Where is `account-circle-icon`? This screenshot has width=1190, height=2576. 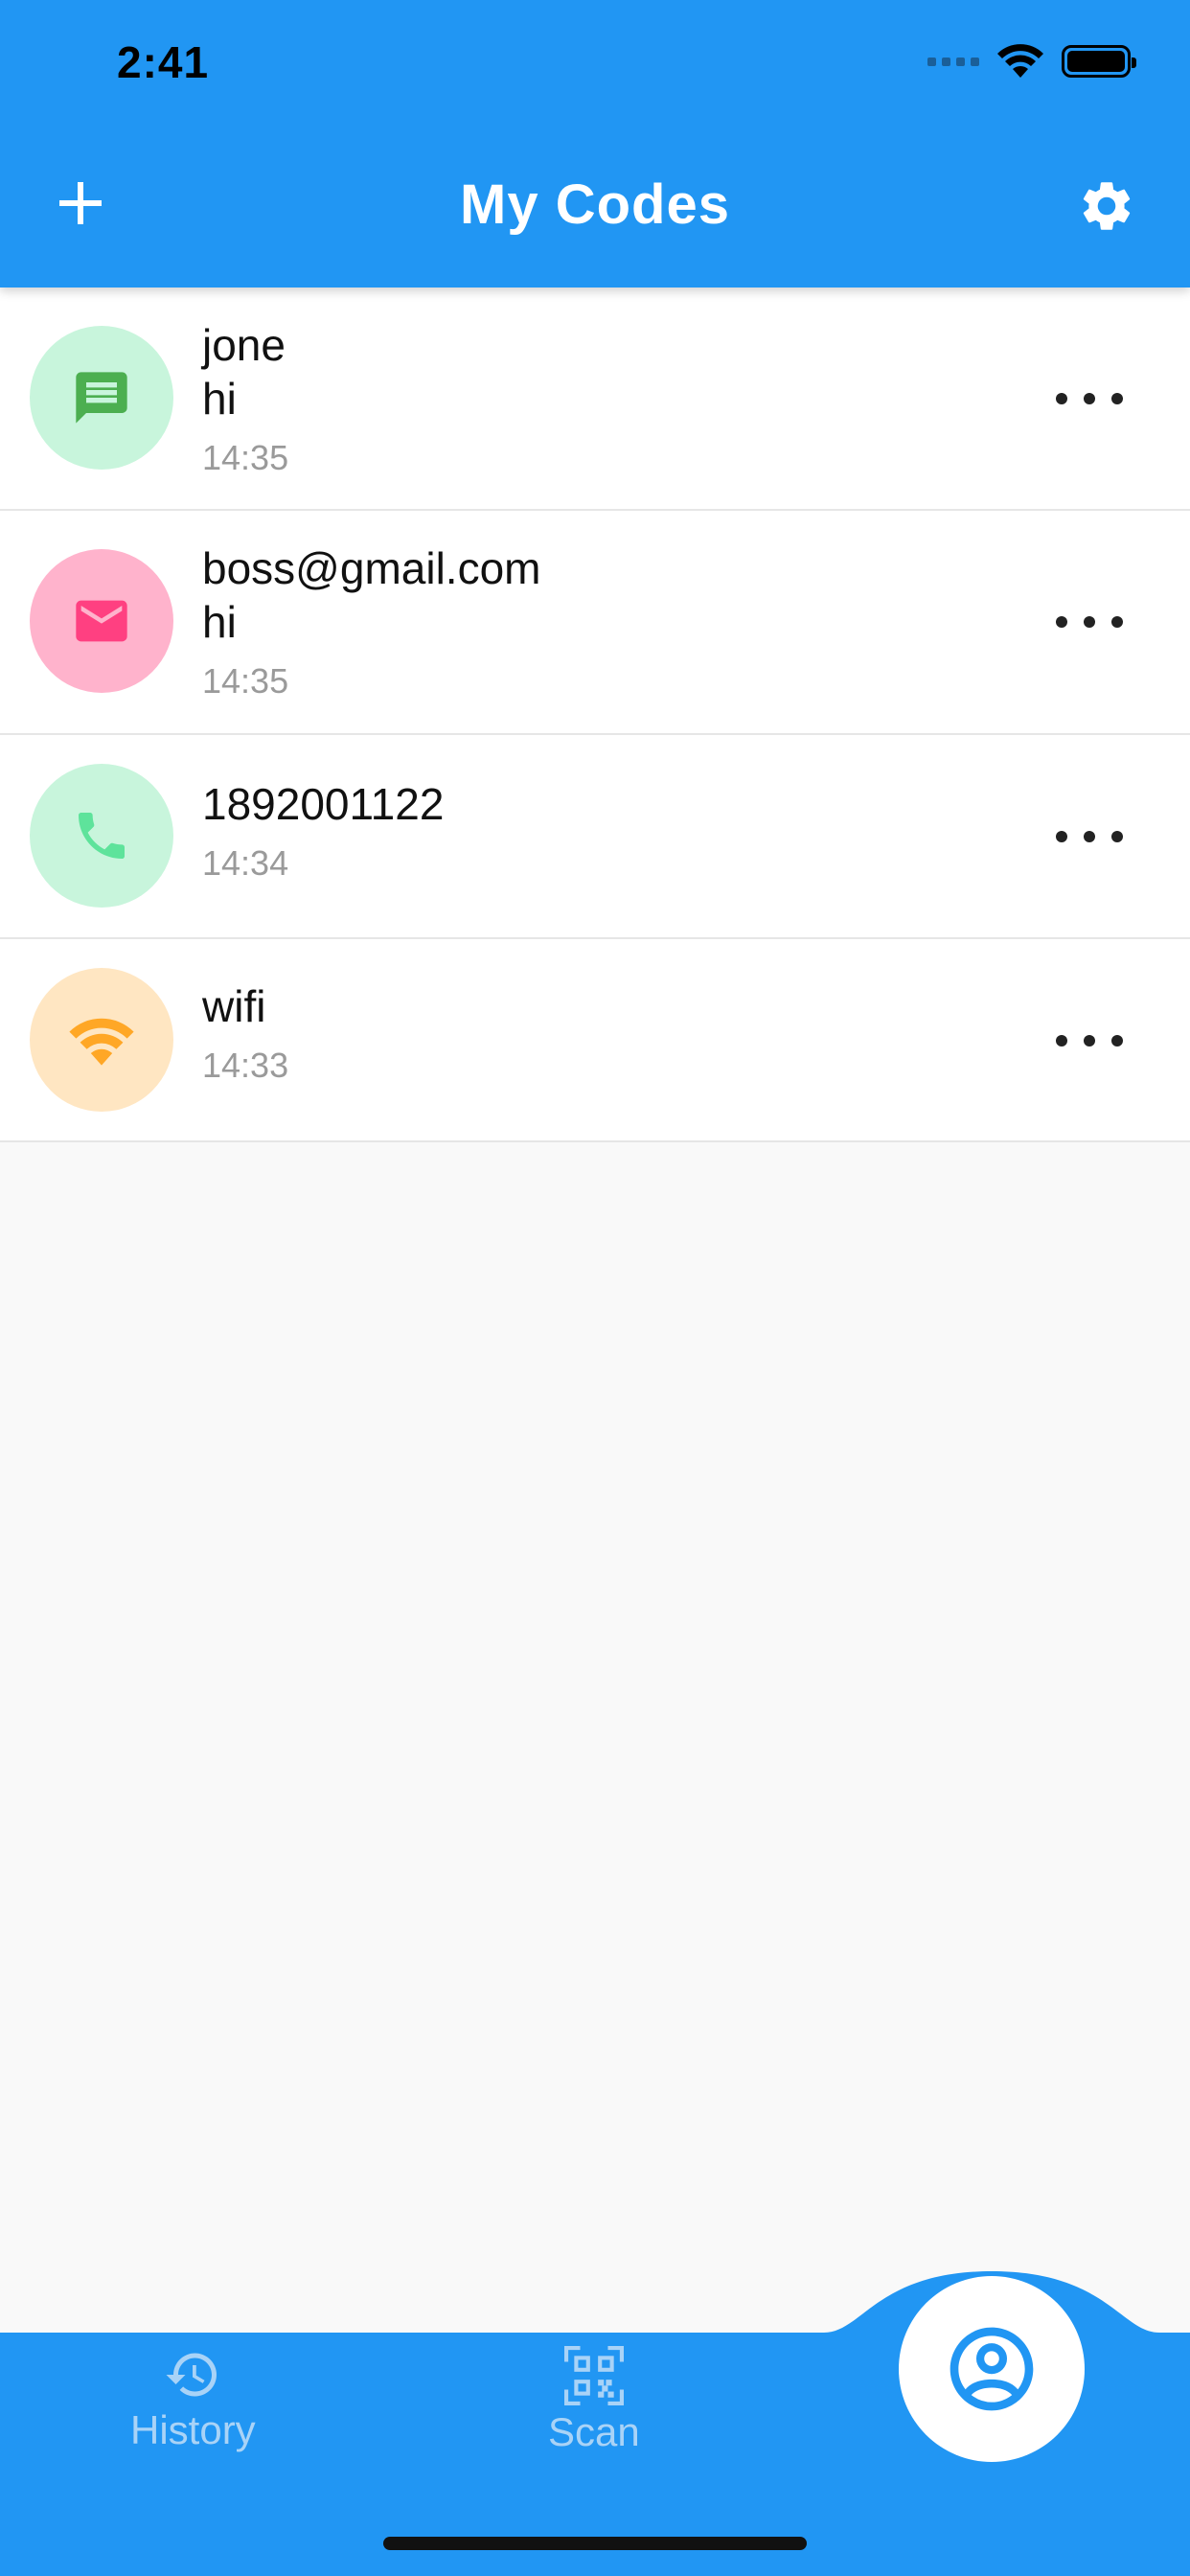
account-circle-icon is located at coordinates (992, 2369).